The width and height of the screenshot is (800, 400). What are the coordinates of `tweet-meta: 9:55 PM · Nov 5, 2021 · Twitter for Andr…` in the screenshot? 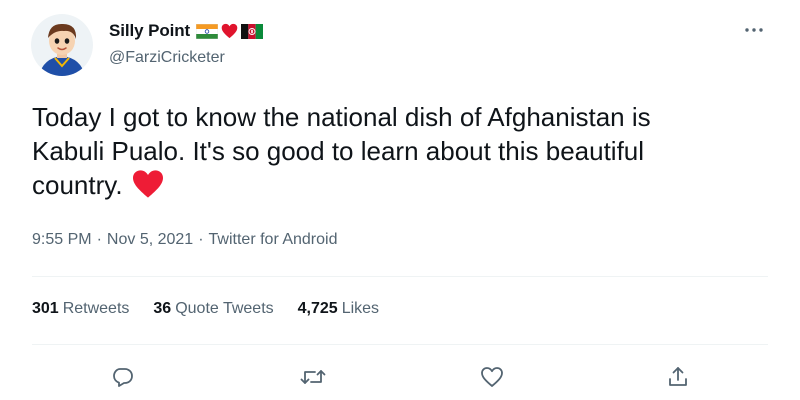 It's located at (184, 240).